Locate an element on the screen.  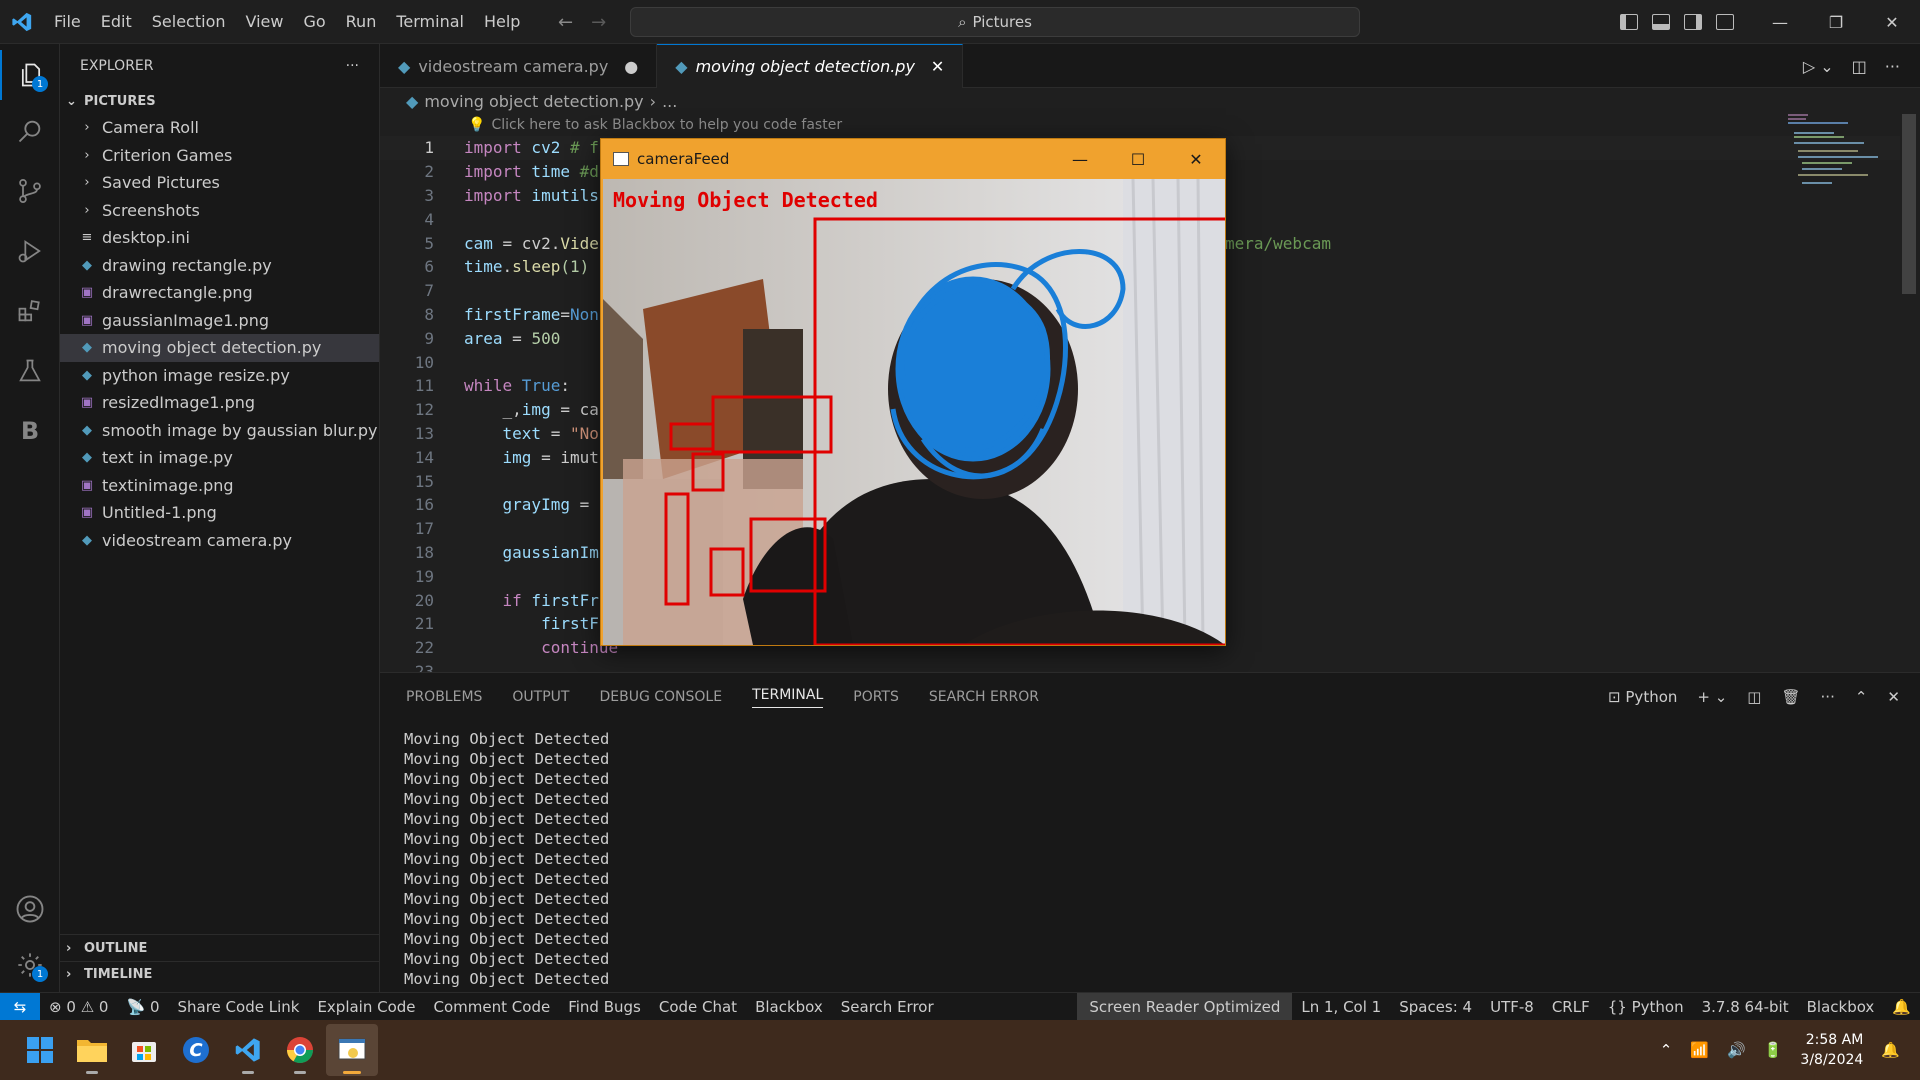
tree-file-drawrectangle-png: ▣ drawrectangle.png is located at coordinates (219, 293).